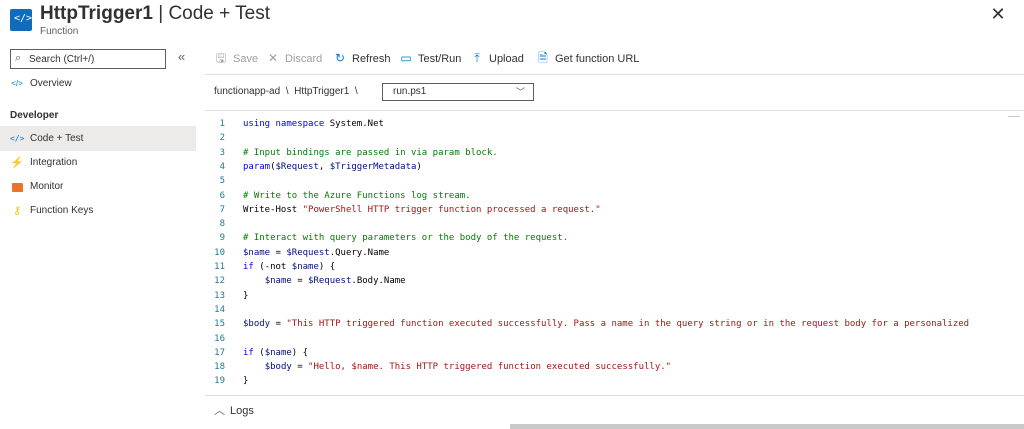  I want to click on code-line: 1 using namespace System.Net, so click(614, 124).